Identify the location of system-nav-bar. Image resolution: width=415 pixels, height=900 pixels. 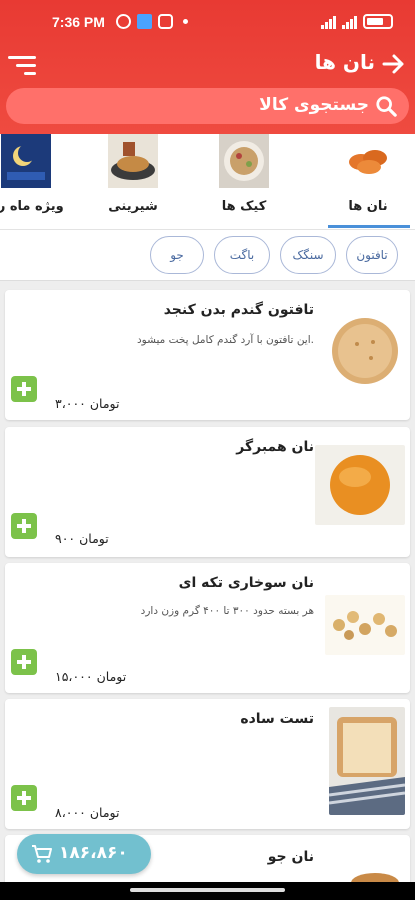
(207, 891).